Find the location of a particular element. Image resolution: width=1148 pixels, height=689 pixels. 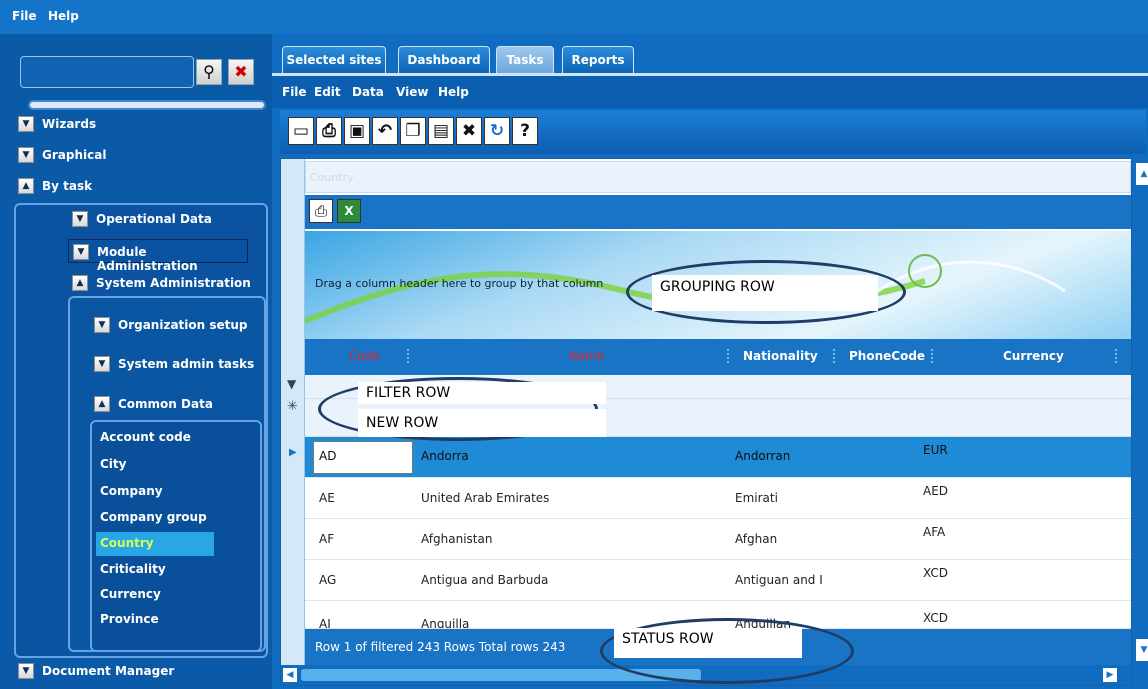

cell-nationality: Antiguan and I is located at coordinates (779, 580).